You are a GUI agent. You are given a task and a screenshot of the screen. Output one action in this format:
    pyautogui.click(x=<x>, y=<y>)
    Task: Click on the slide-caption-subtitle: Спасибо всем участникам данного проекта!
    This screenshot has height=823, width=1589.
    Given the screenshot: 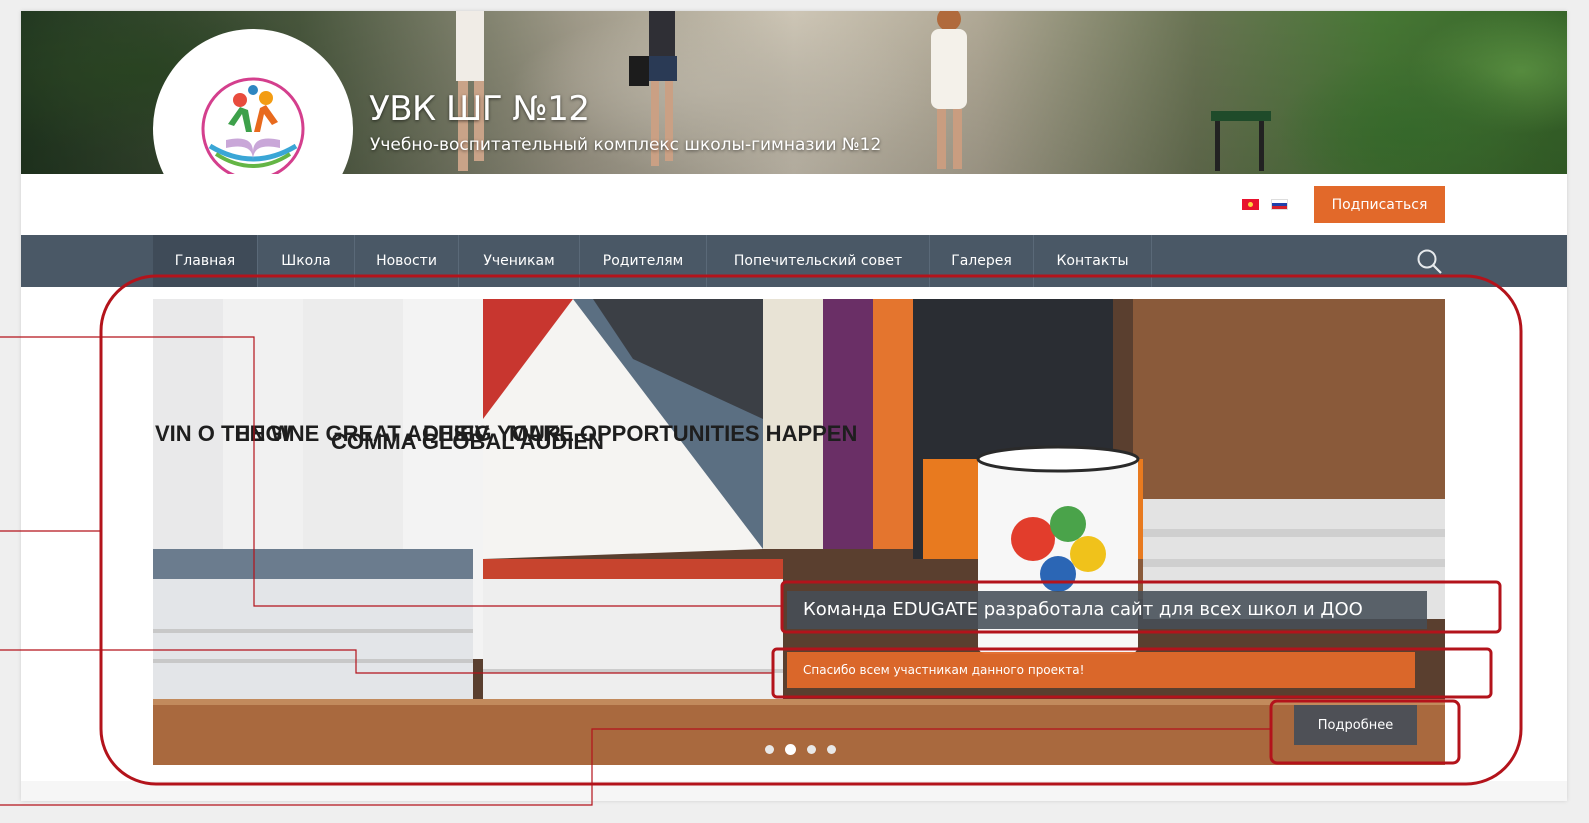 What is the action you would take?
    pyautogui.click(x=1101, y=670)
    